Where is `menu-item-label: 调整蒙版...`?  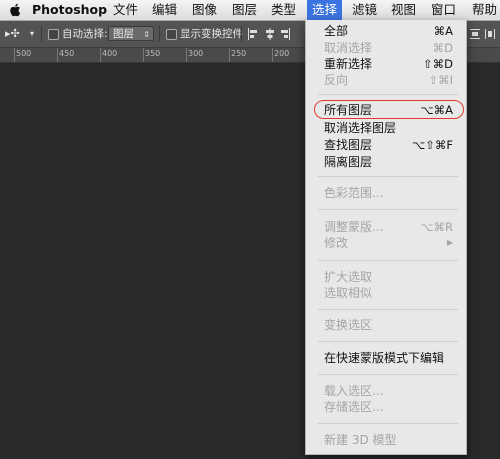
menu-item-label: 调整蒙版... is located at coordinates (354, 227).